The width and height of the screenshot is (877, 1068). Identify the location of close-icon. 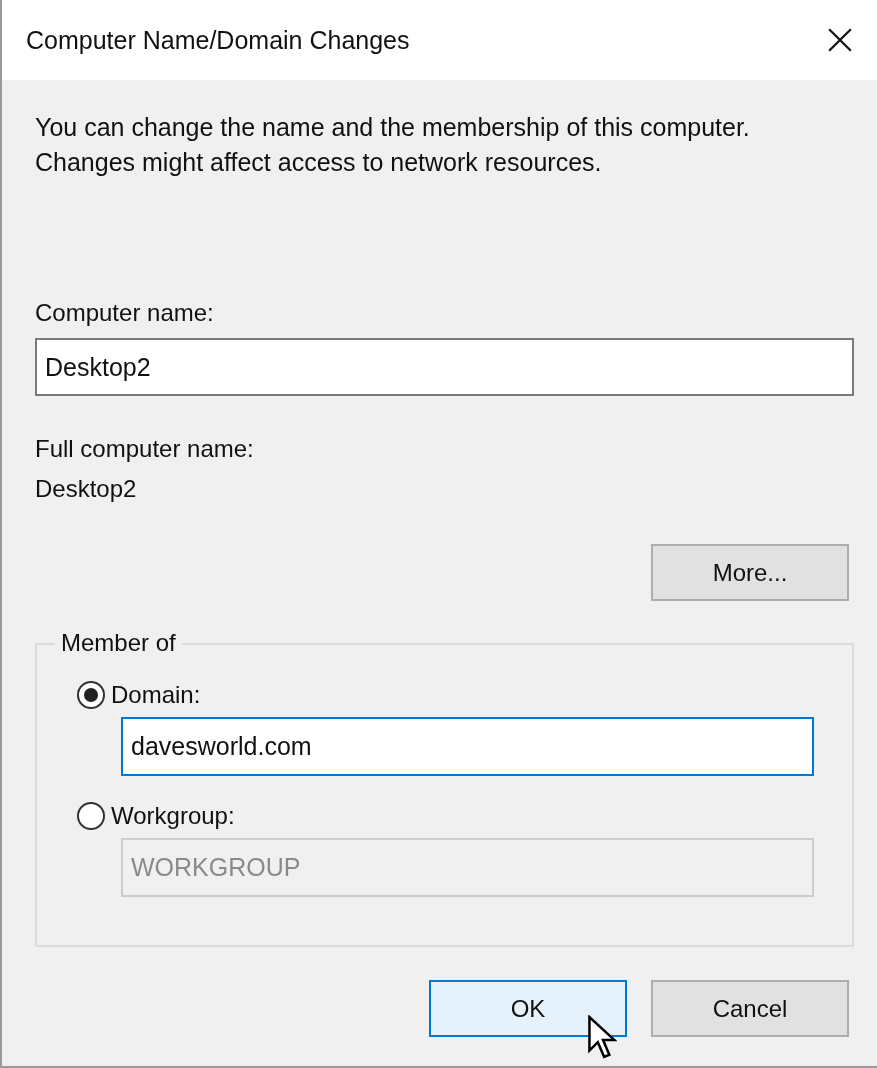
(840, 40).